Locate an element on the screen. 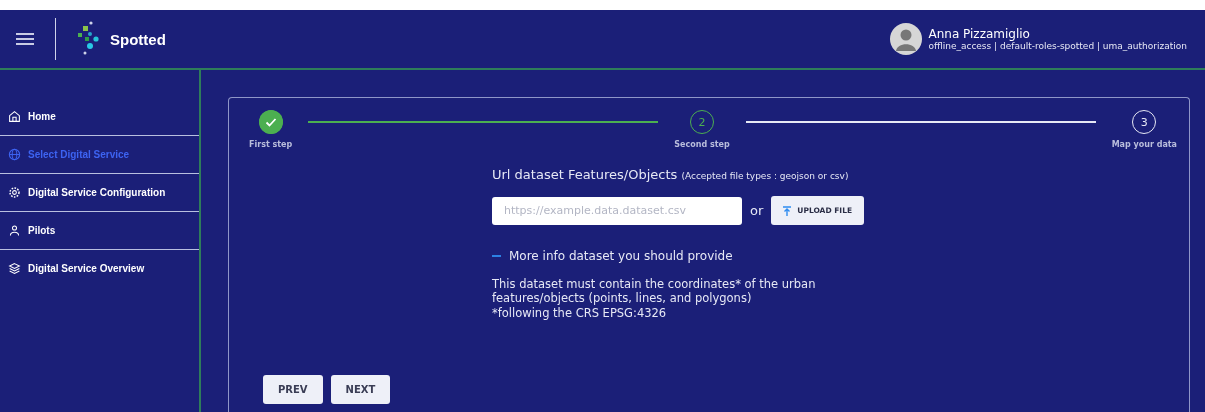 This screenshot has height=412, width=1205. sidebar-label: Home is located at coordinates (42, 116).